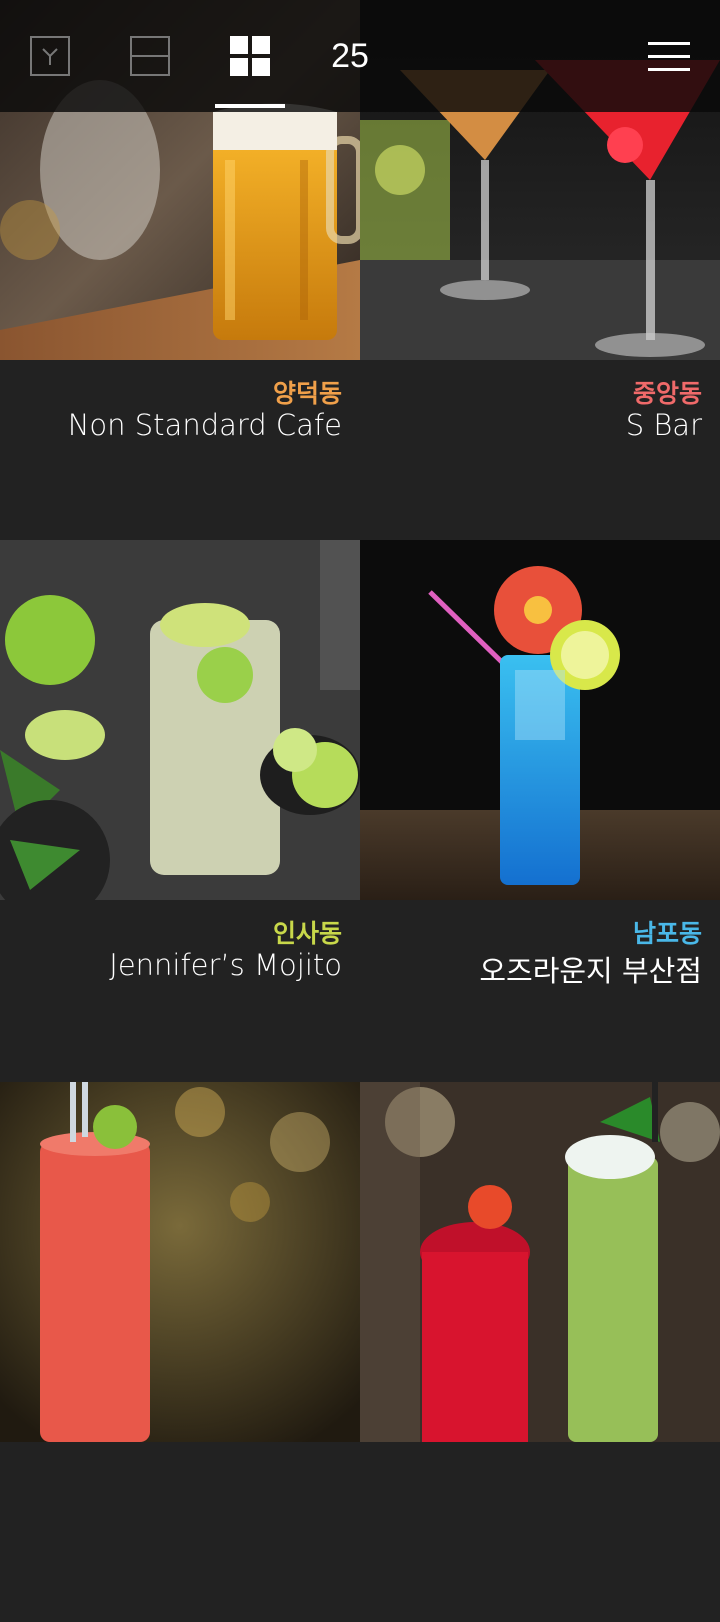 The width and height of the screenshot is (720, 1622). I want to click on venue-name: Jennifer’s Mojito, so click(225, 965).